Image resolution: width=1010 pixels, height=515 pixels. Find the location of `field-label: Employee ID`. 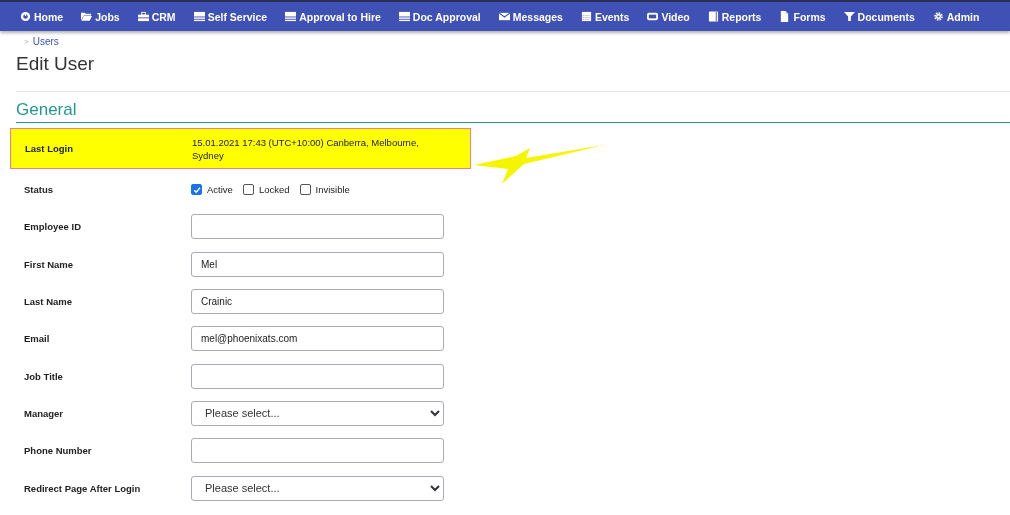

field-label: Employee ID is located at coordinates (53, 227).